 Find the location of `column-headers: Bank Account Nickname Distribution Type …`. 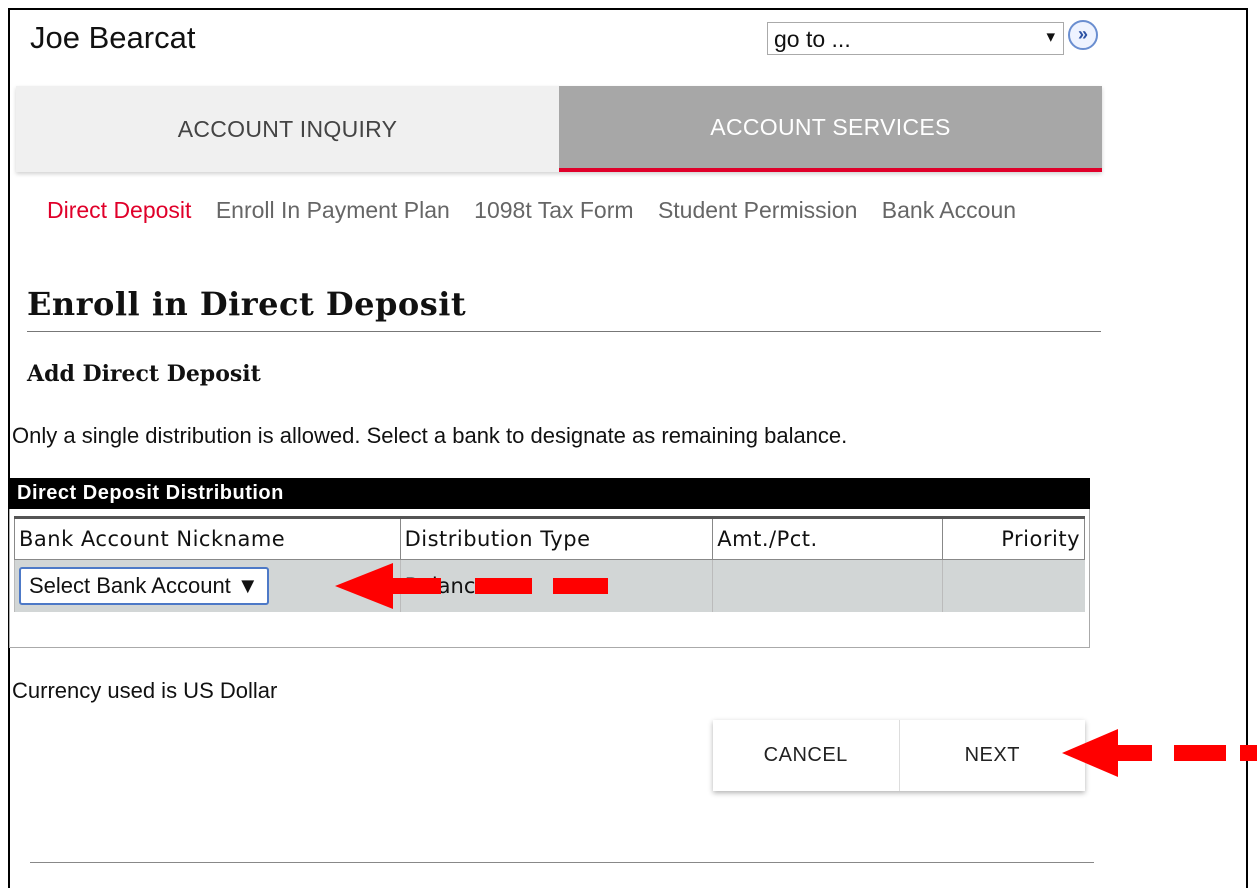

column-headers: Bank Account Nickname Distribution Type … is located at coordinates (549, 538).